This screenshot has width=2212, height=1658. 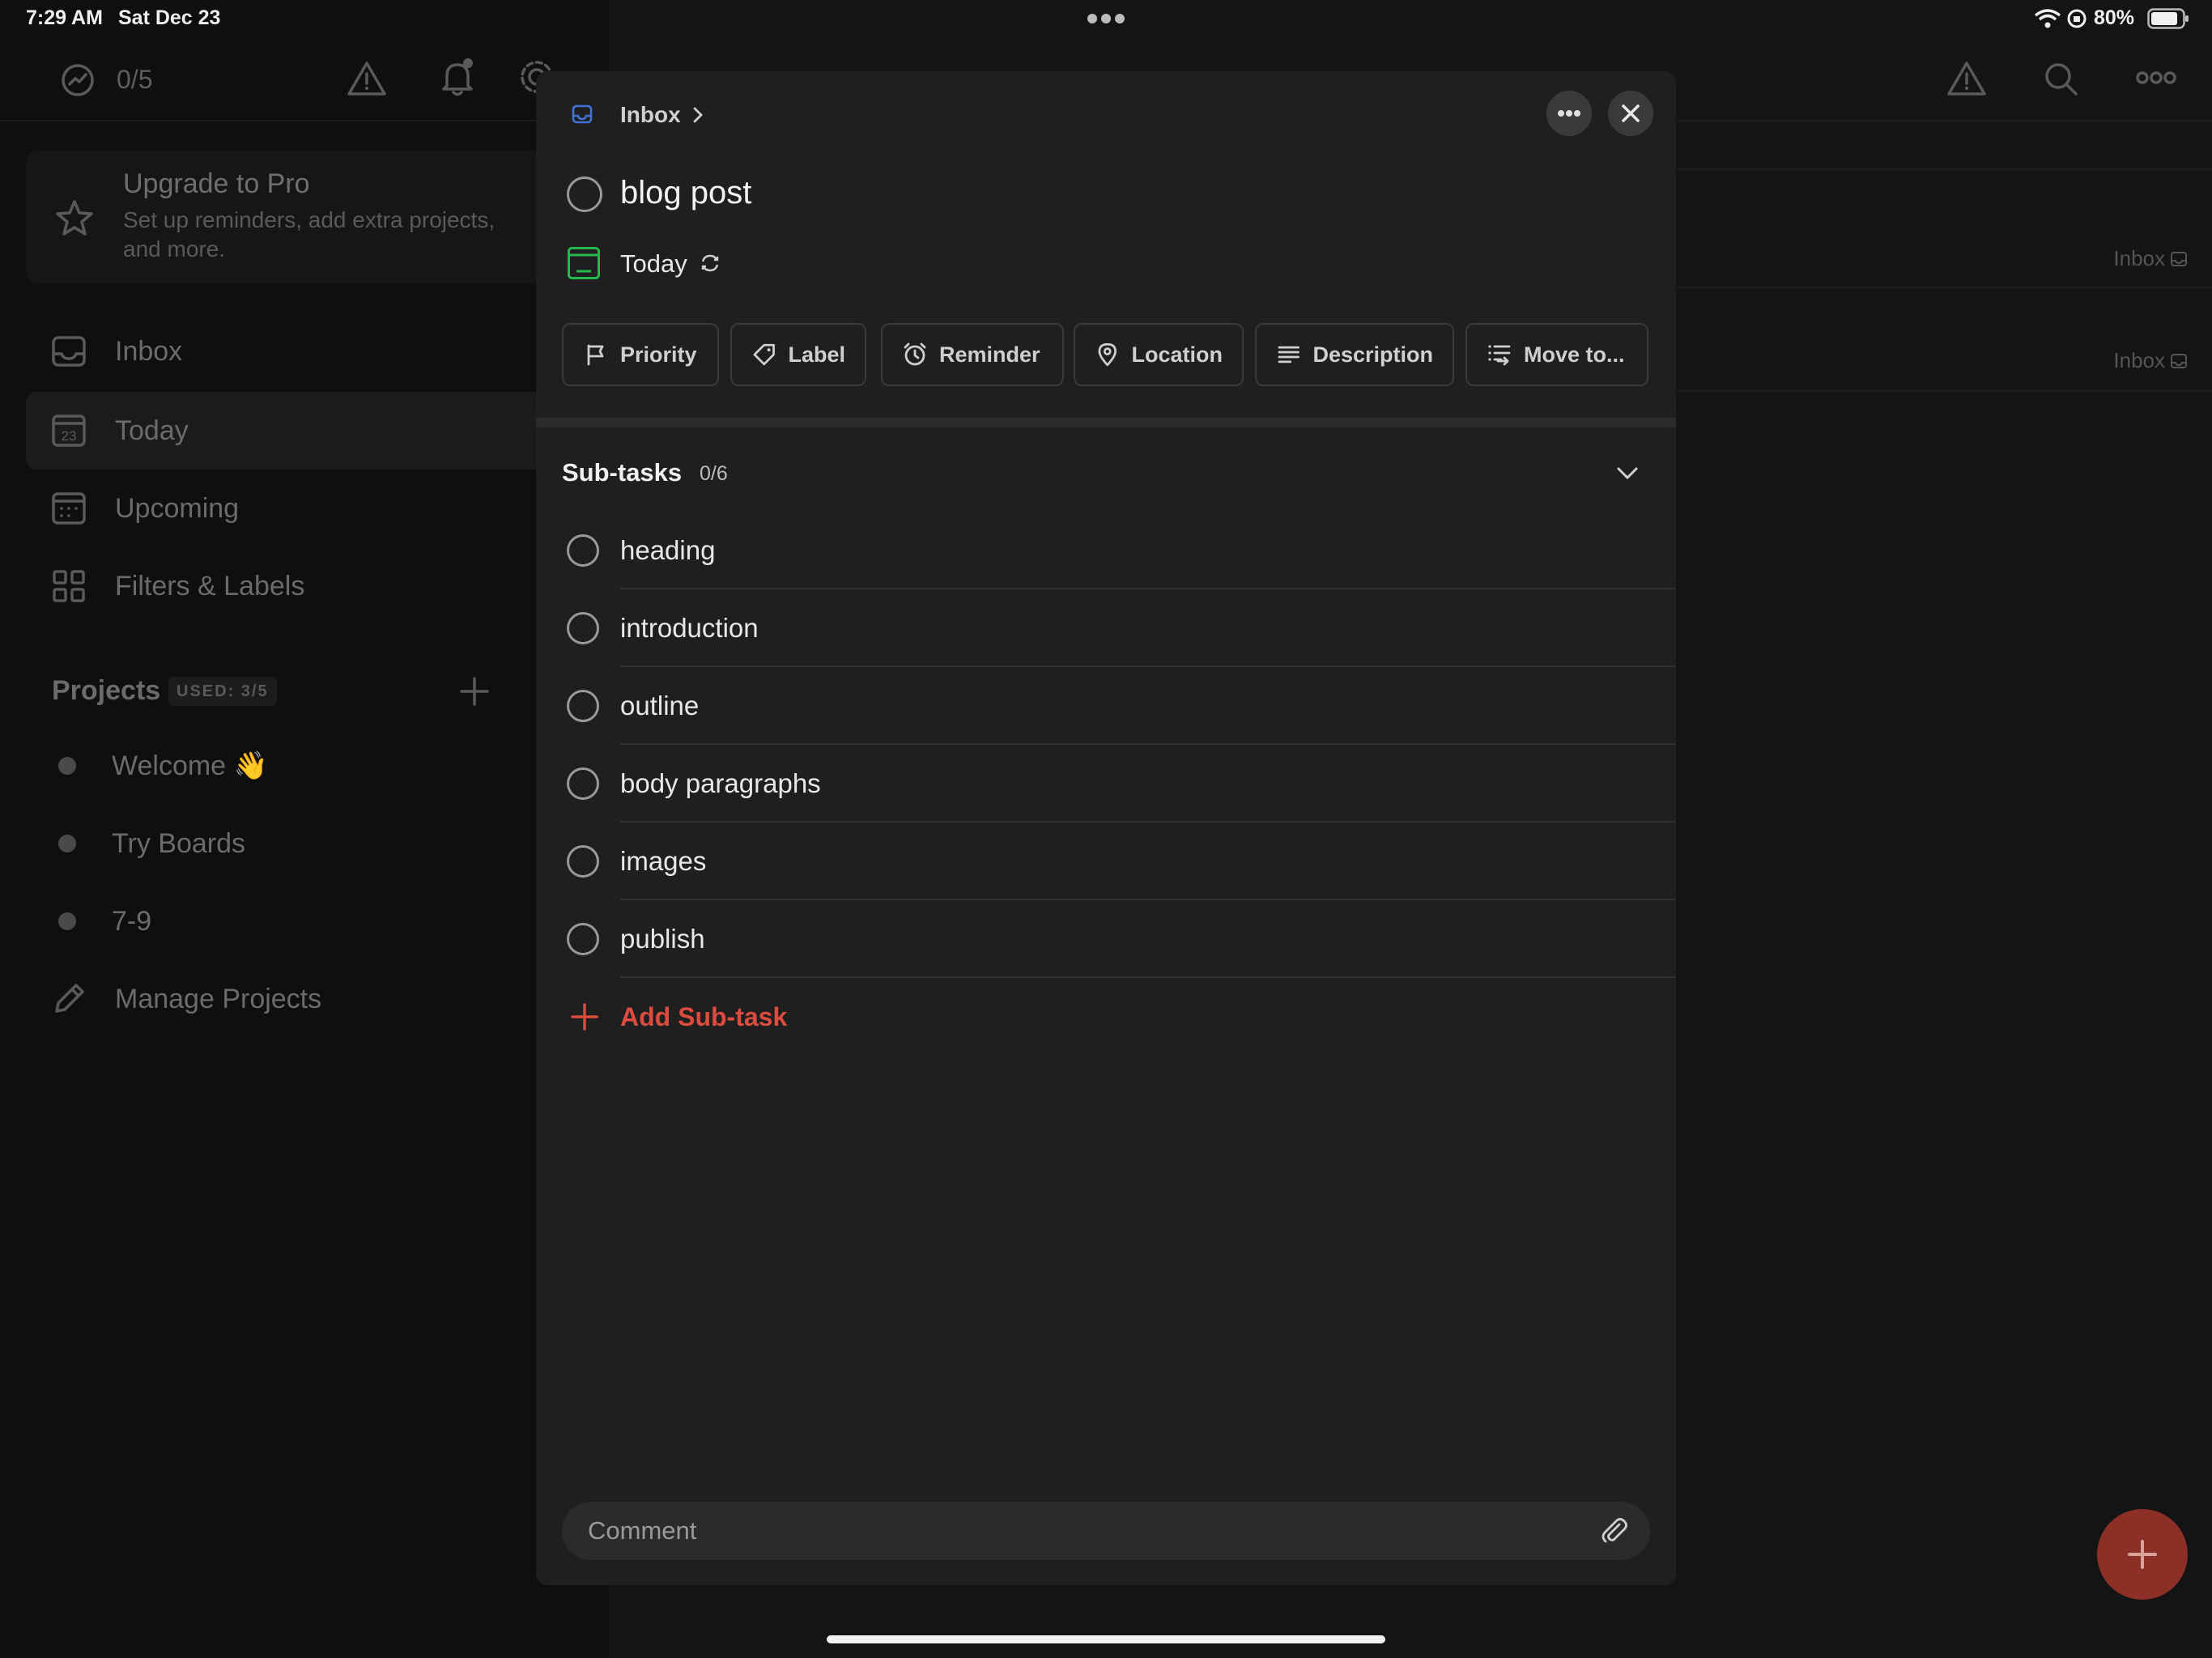 I want to click on sidebar-item-label: Filters & Labels, so click(x=210, y=586).